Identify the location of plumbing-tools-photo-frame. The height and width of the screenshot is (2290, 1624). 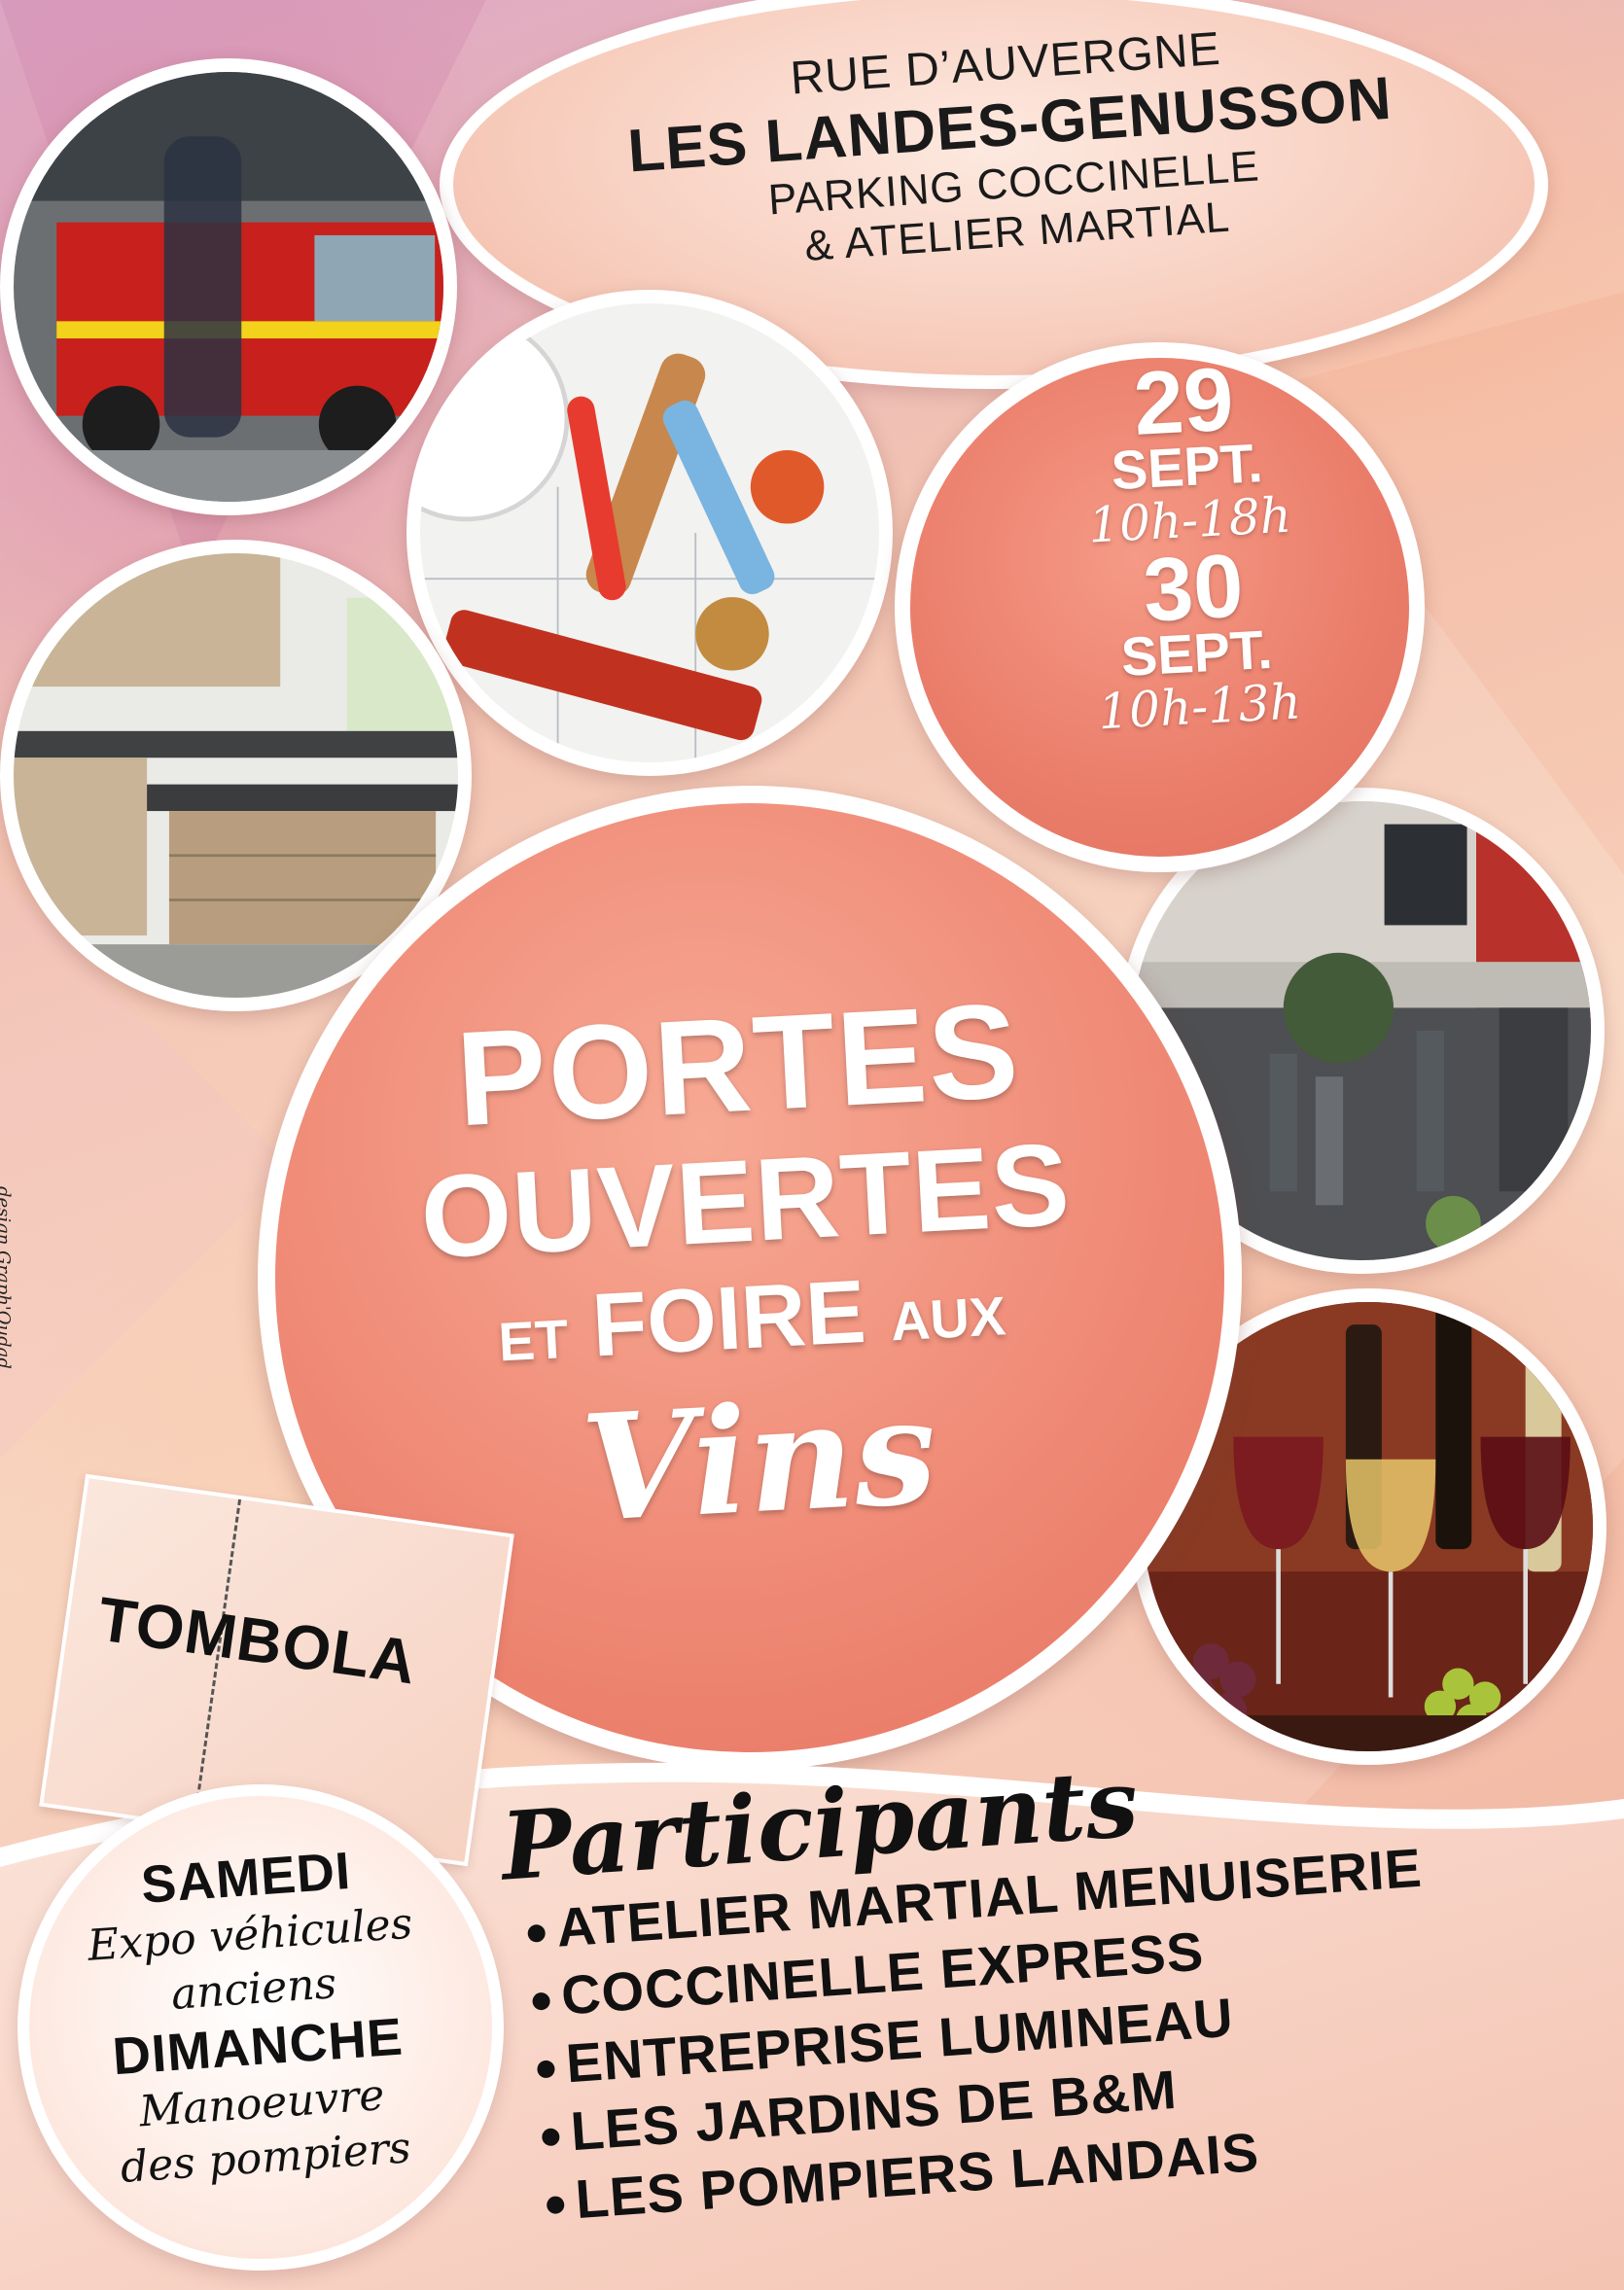
(649, 533).